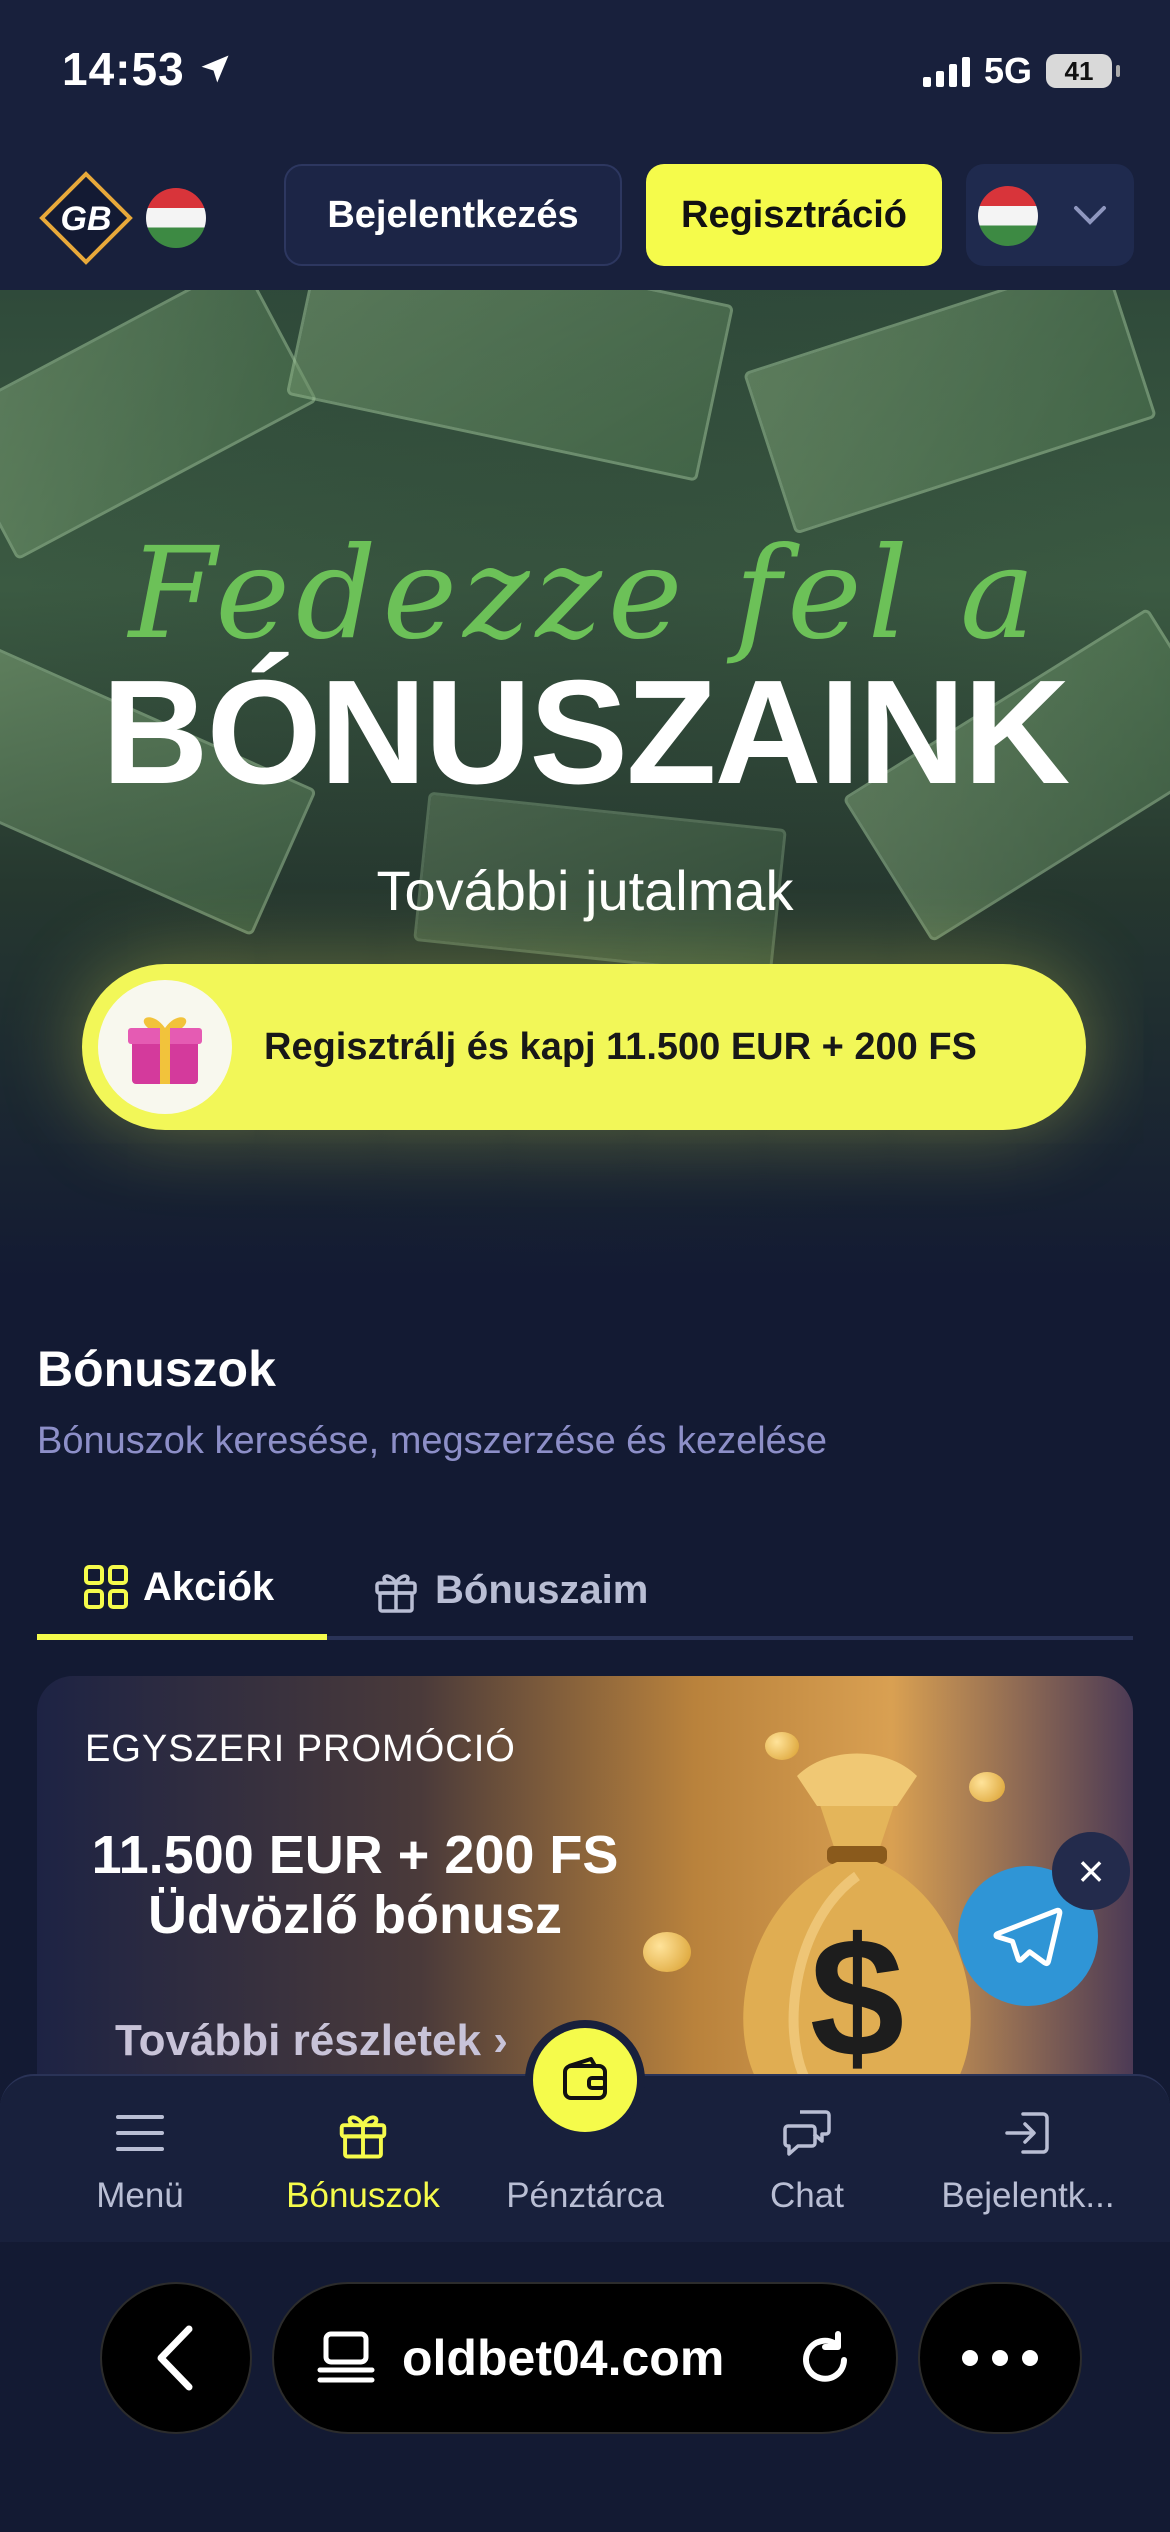 The width and height of the screenshot is (1170, 2532). I want to click on url-text: oldbet04.com, so click(563, 2358).